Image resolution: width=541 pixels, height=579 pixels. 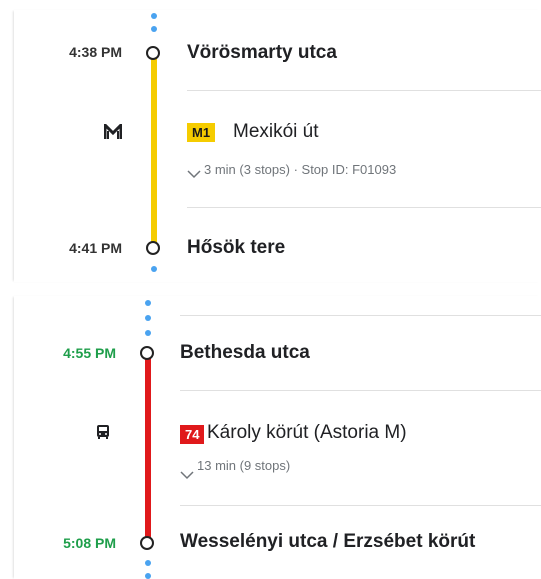 I want to click on route-headsign: Károly körút (Astoria M), so click(x=307, y=433).